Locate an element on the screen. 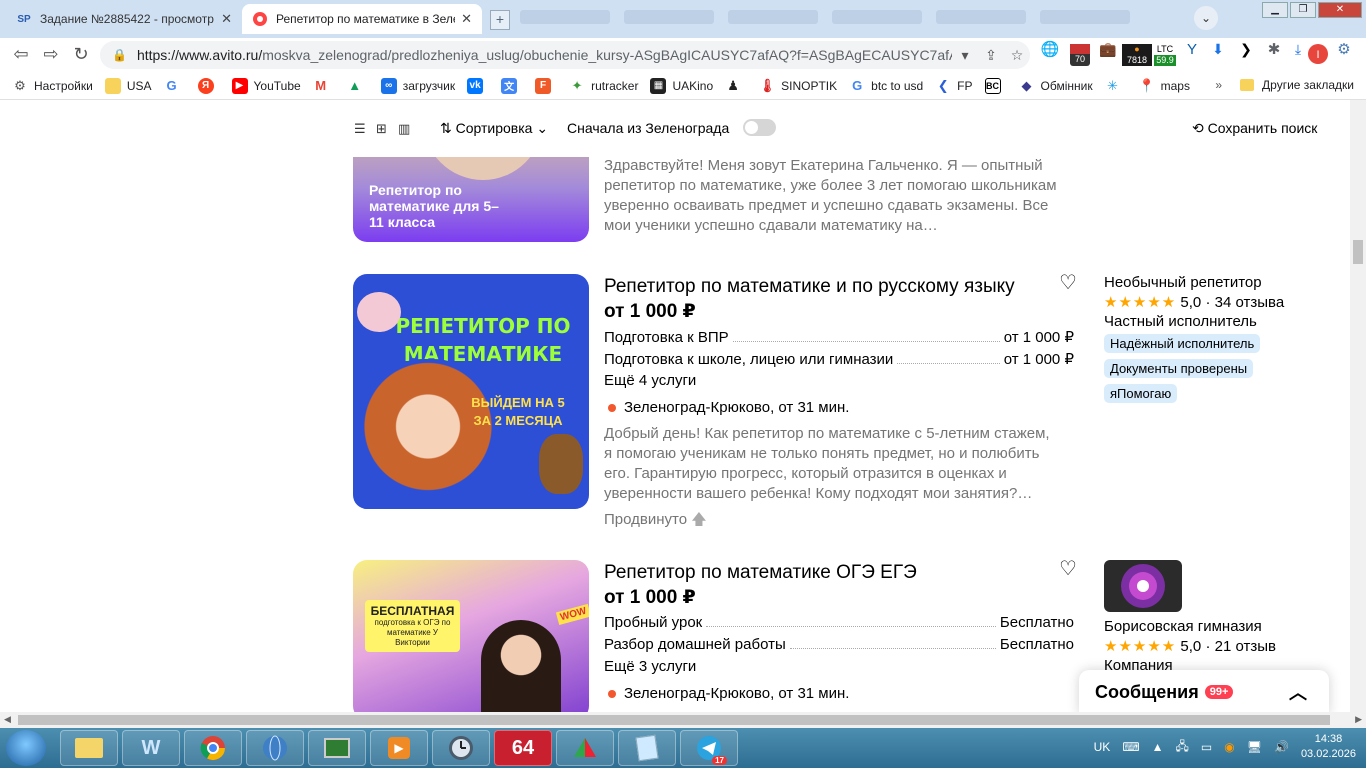  bookmark-rutracker: ✦ rutracker is located at coordinates (604, 86).